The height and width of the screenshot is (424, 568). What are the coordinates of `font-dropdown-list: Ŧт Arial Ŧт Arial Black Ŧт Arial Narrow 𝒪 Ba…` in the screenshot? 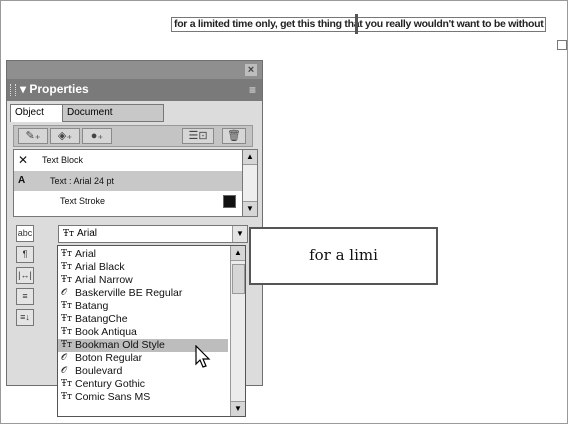 It's located at (151, 331).